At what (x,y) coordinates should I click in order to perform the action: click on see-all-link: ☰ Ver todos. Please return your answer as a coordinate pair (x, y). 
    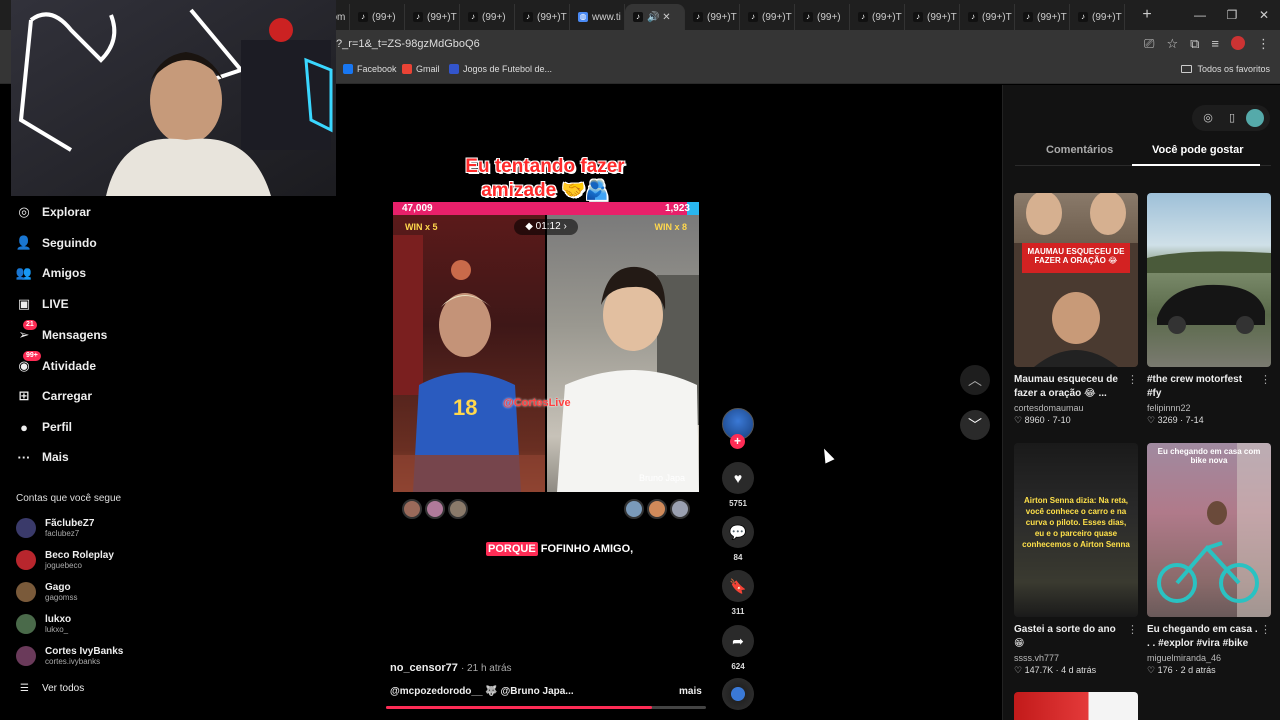
    Looking at the image, I should click on (52, 688).